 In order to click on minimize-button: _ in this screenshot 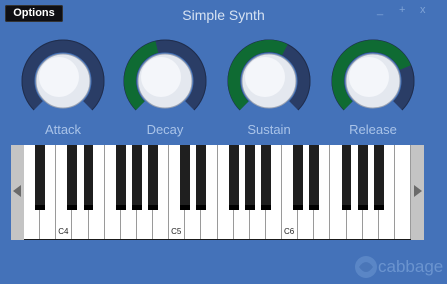, I will do `click(380, 10)`.